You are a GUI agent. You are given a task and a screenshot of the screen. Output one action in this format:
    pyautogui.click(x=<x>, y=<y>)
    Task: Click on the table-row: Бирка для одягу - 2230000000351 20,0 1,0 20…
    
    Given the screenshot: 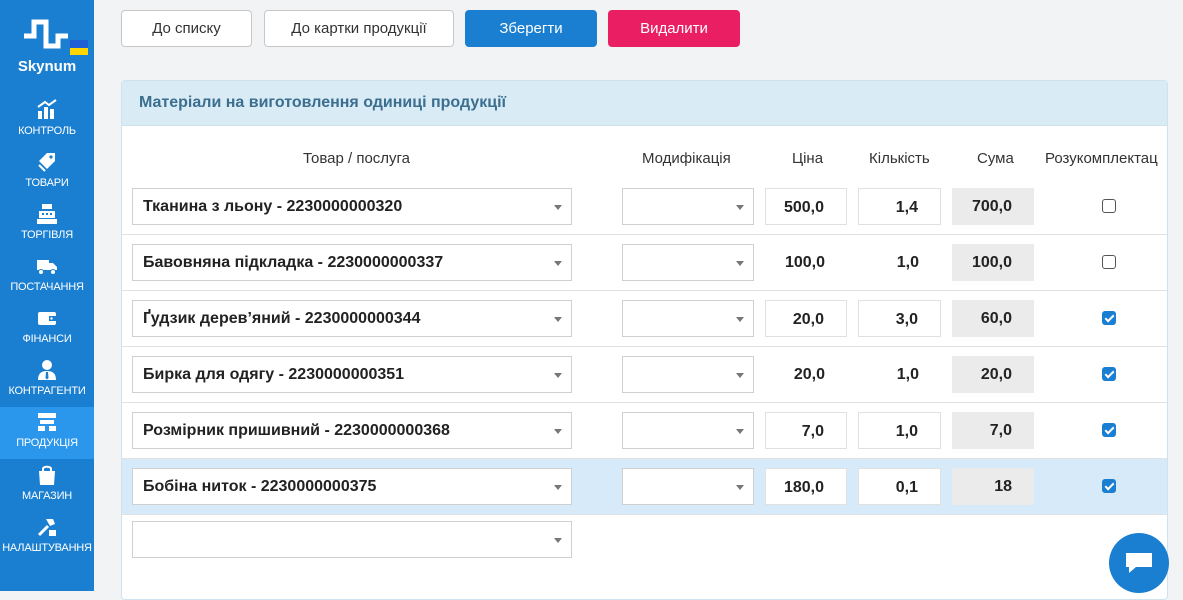 What is the action you would take?
    pyautogui.click(x=644, y=375)
    